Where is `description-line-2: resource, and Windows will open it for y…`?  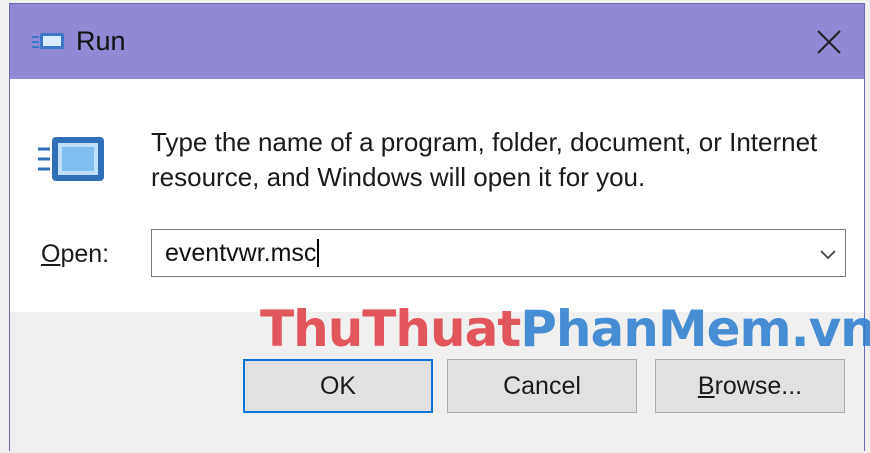
description-line-2: resource, and Windows will open it for y… is located at coordinates (398, 177).